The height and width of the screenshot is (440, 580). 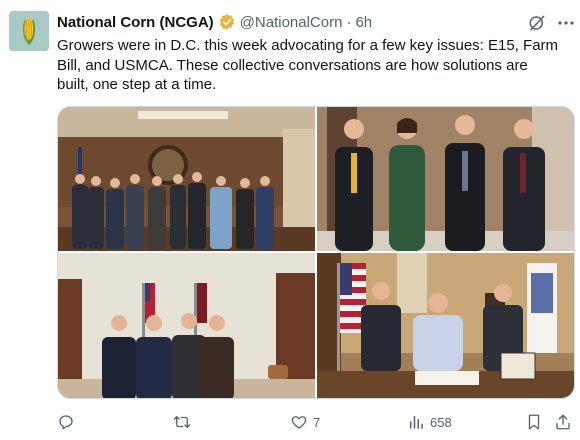 I want to click on share-icon, so click(x=563, y=422).